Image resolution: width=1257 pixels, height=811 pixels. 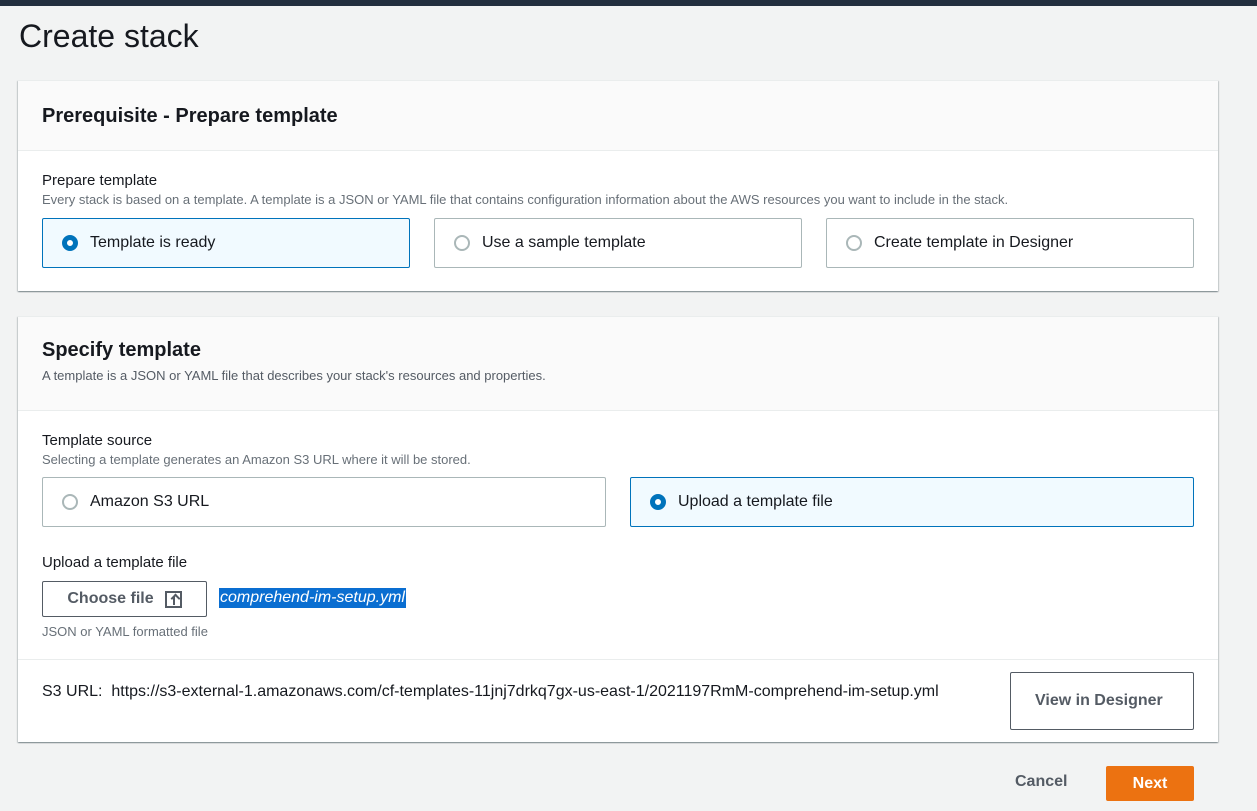 I want to click on prerequisite-panel-header: Prerequisite - Prepare template, so click(x=618, y=116).